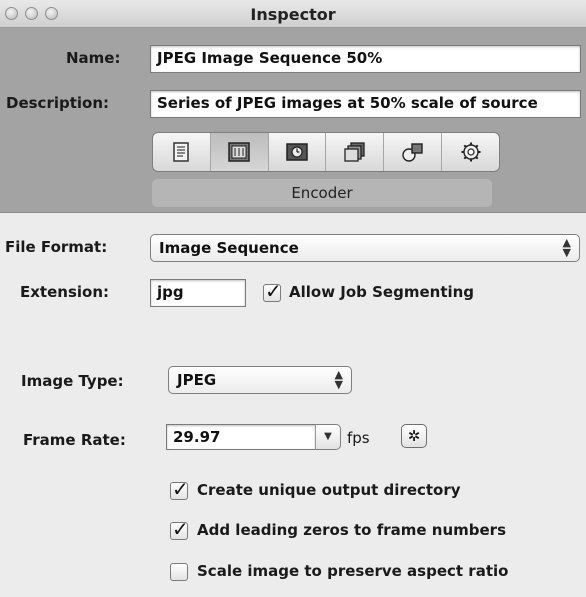  What do you see at coordinates (322, 193) in the screenshot?
I see `active-tab-label: Encoder` at bounding box center [322, 193].